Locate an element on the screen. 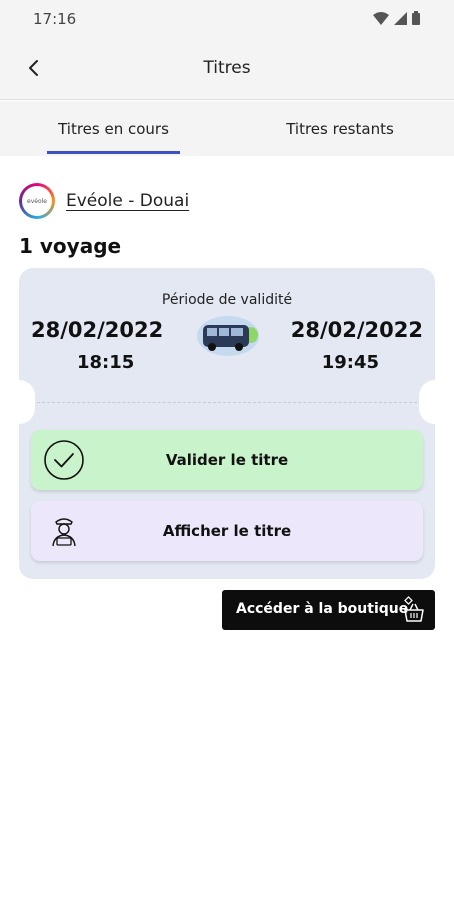  shopping-basket-icon is located at coordinates (414, 609).